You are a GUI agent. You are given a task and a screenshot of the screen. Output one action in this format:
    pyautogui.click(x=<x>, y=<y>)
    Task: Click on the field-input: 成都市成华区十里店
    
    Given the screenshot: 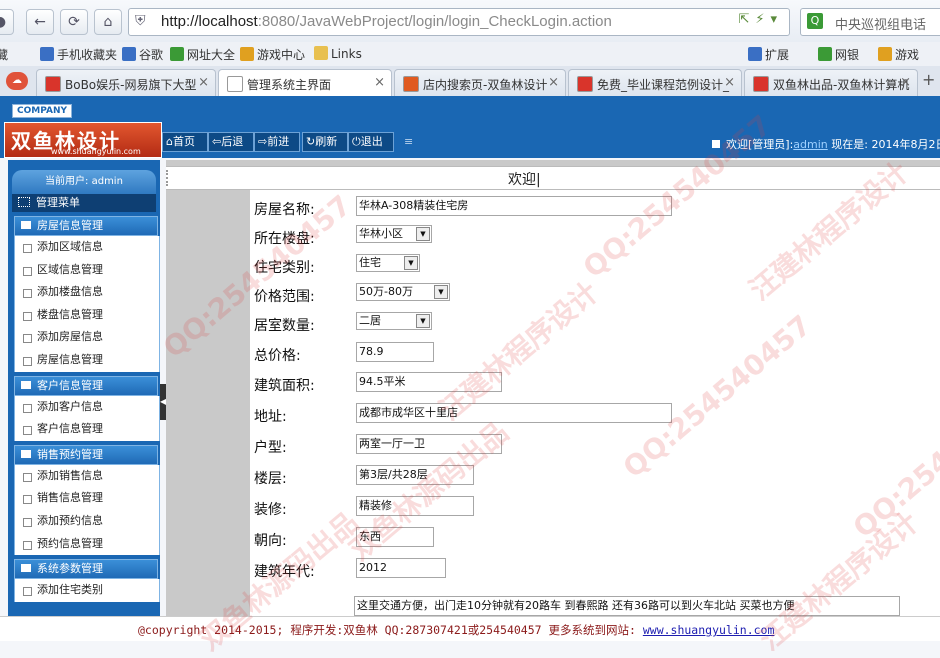 What is the action you would take?
    pyautogui.click(x=514, y=413)
    